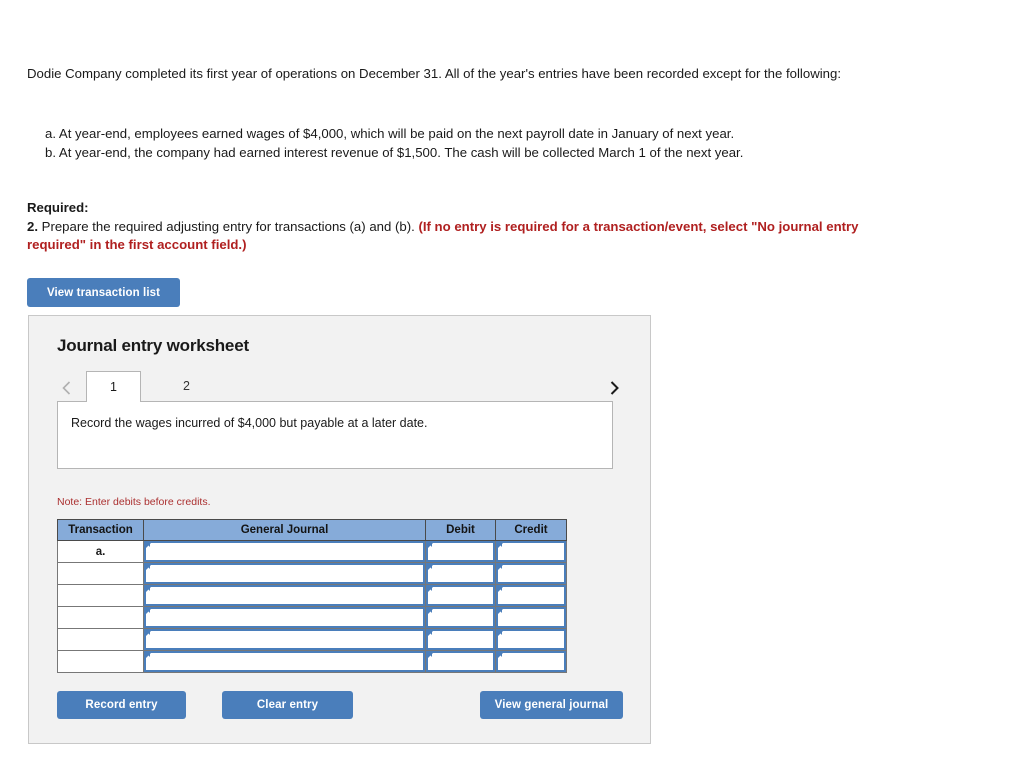 Image resolution: width=1024 pixels, height=772 pixels. I want to click on transaction-label: a., so click(100, 551).